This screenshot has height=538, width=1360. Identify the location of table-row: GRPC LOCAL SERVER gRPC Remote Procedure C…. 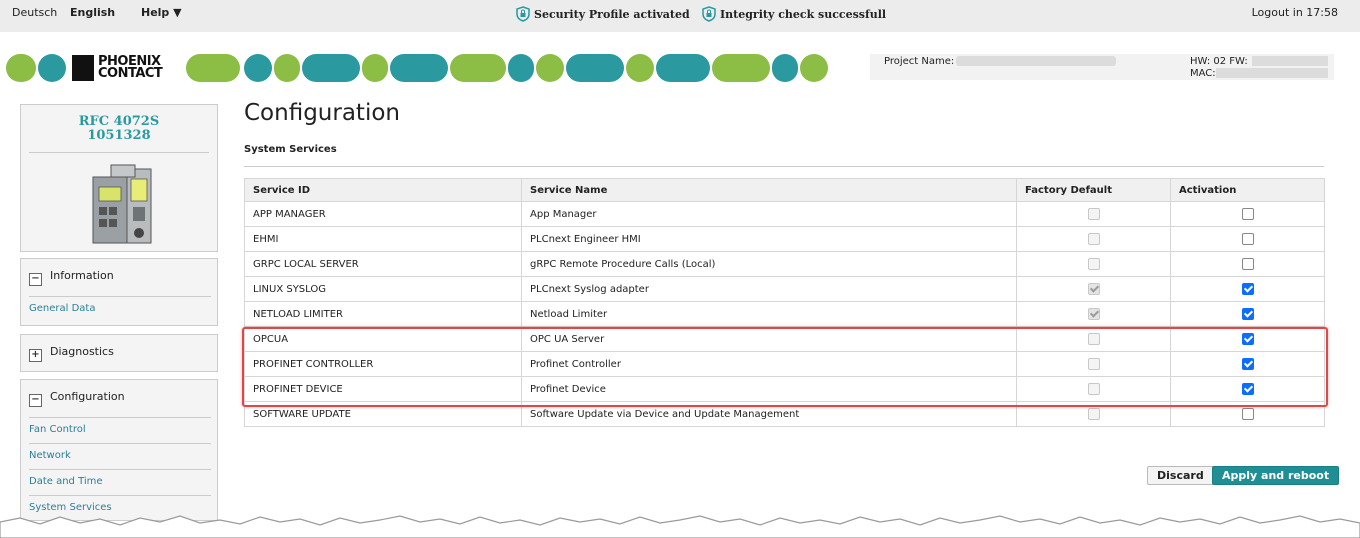
(784, 264).